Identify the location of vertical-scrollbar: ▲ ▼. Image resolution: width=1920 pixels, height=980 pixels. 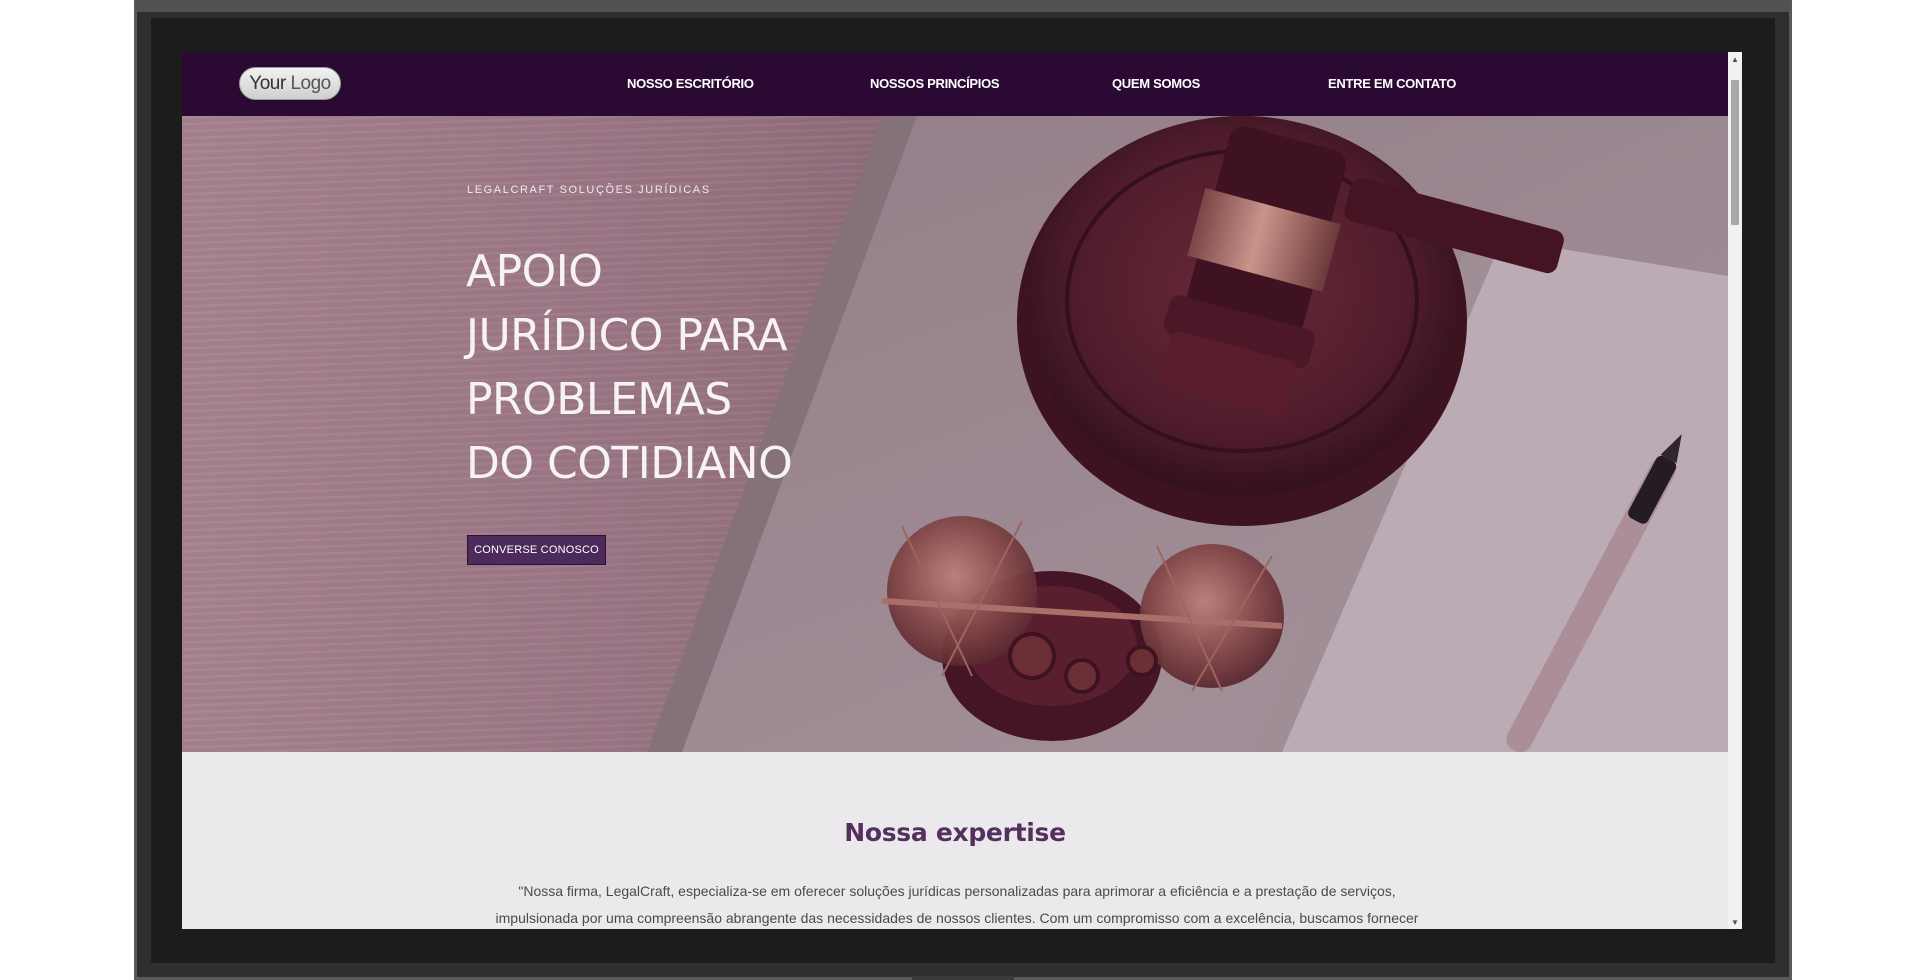
(1735, 490).